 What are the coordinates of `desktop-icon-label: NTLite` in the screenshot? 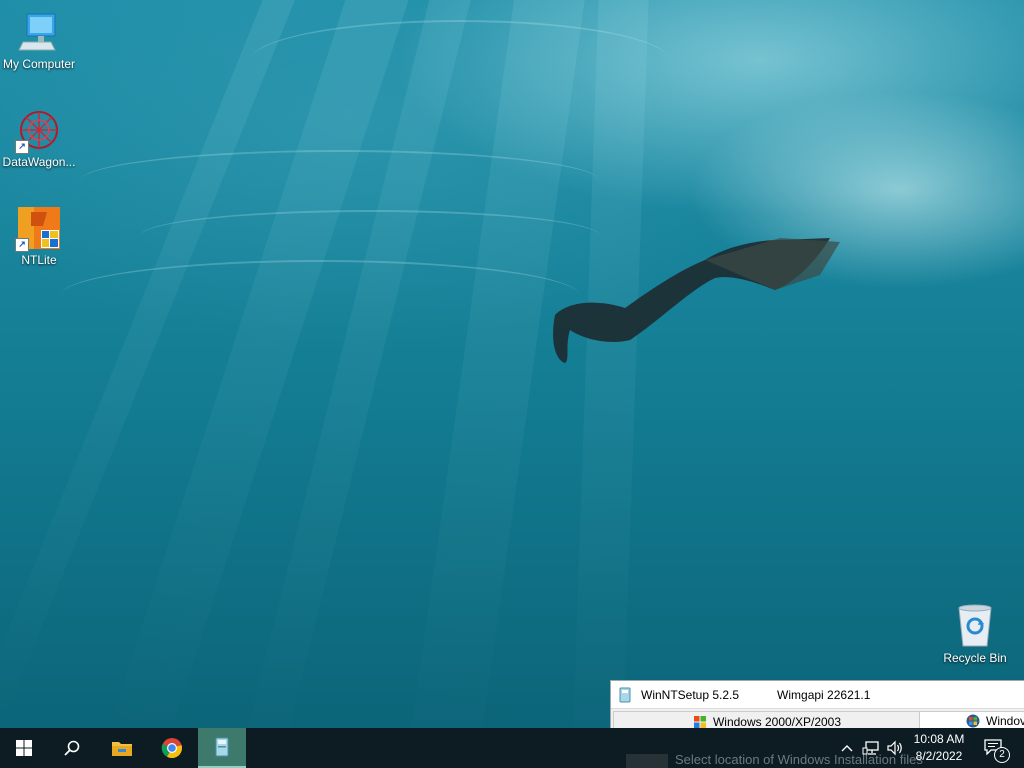 It's located at (39, 260).